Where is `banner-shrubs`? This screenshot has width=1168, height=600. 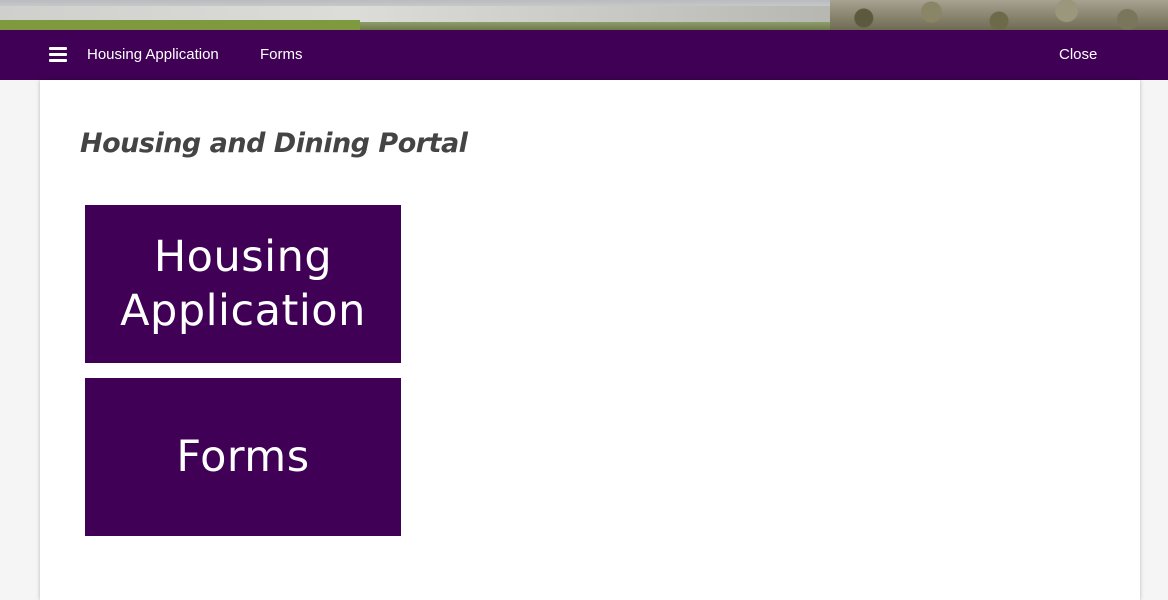 banner-shrubs is located at coordinates (999, 15).